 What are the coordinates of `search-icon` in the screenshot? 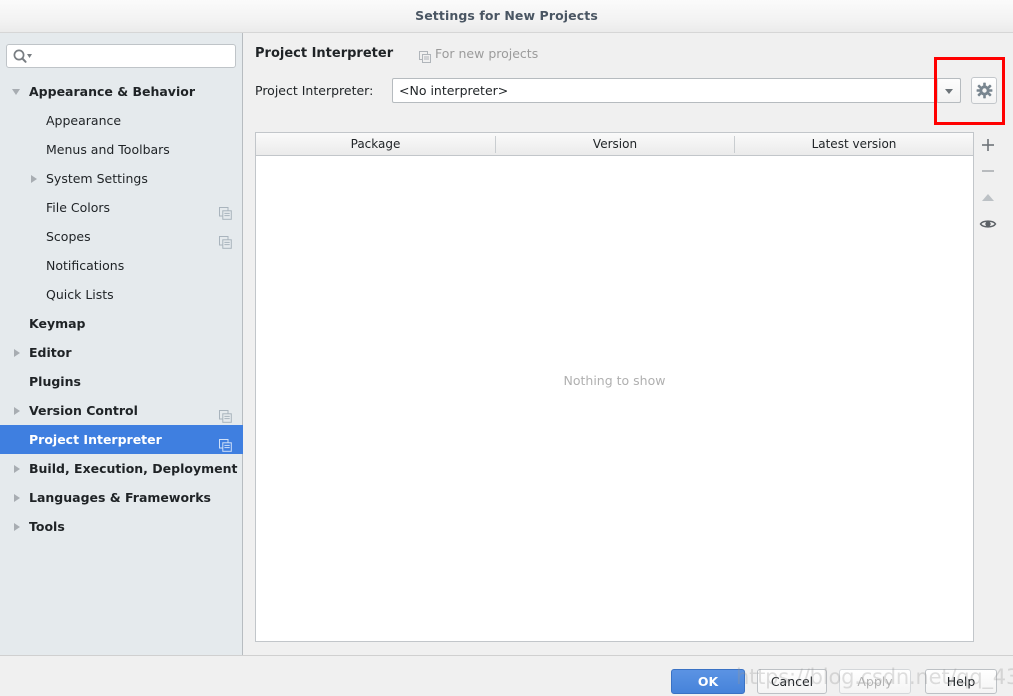 It's located at (23, 56).